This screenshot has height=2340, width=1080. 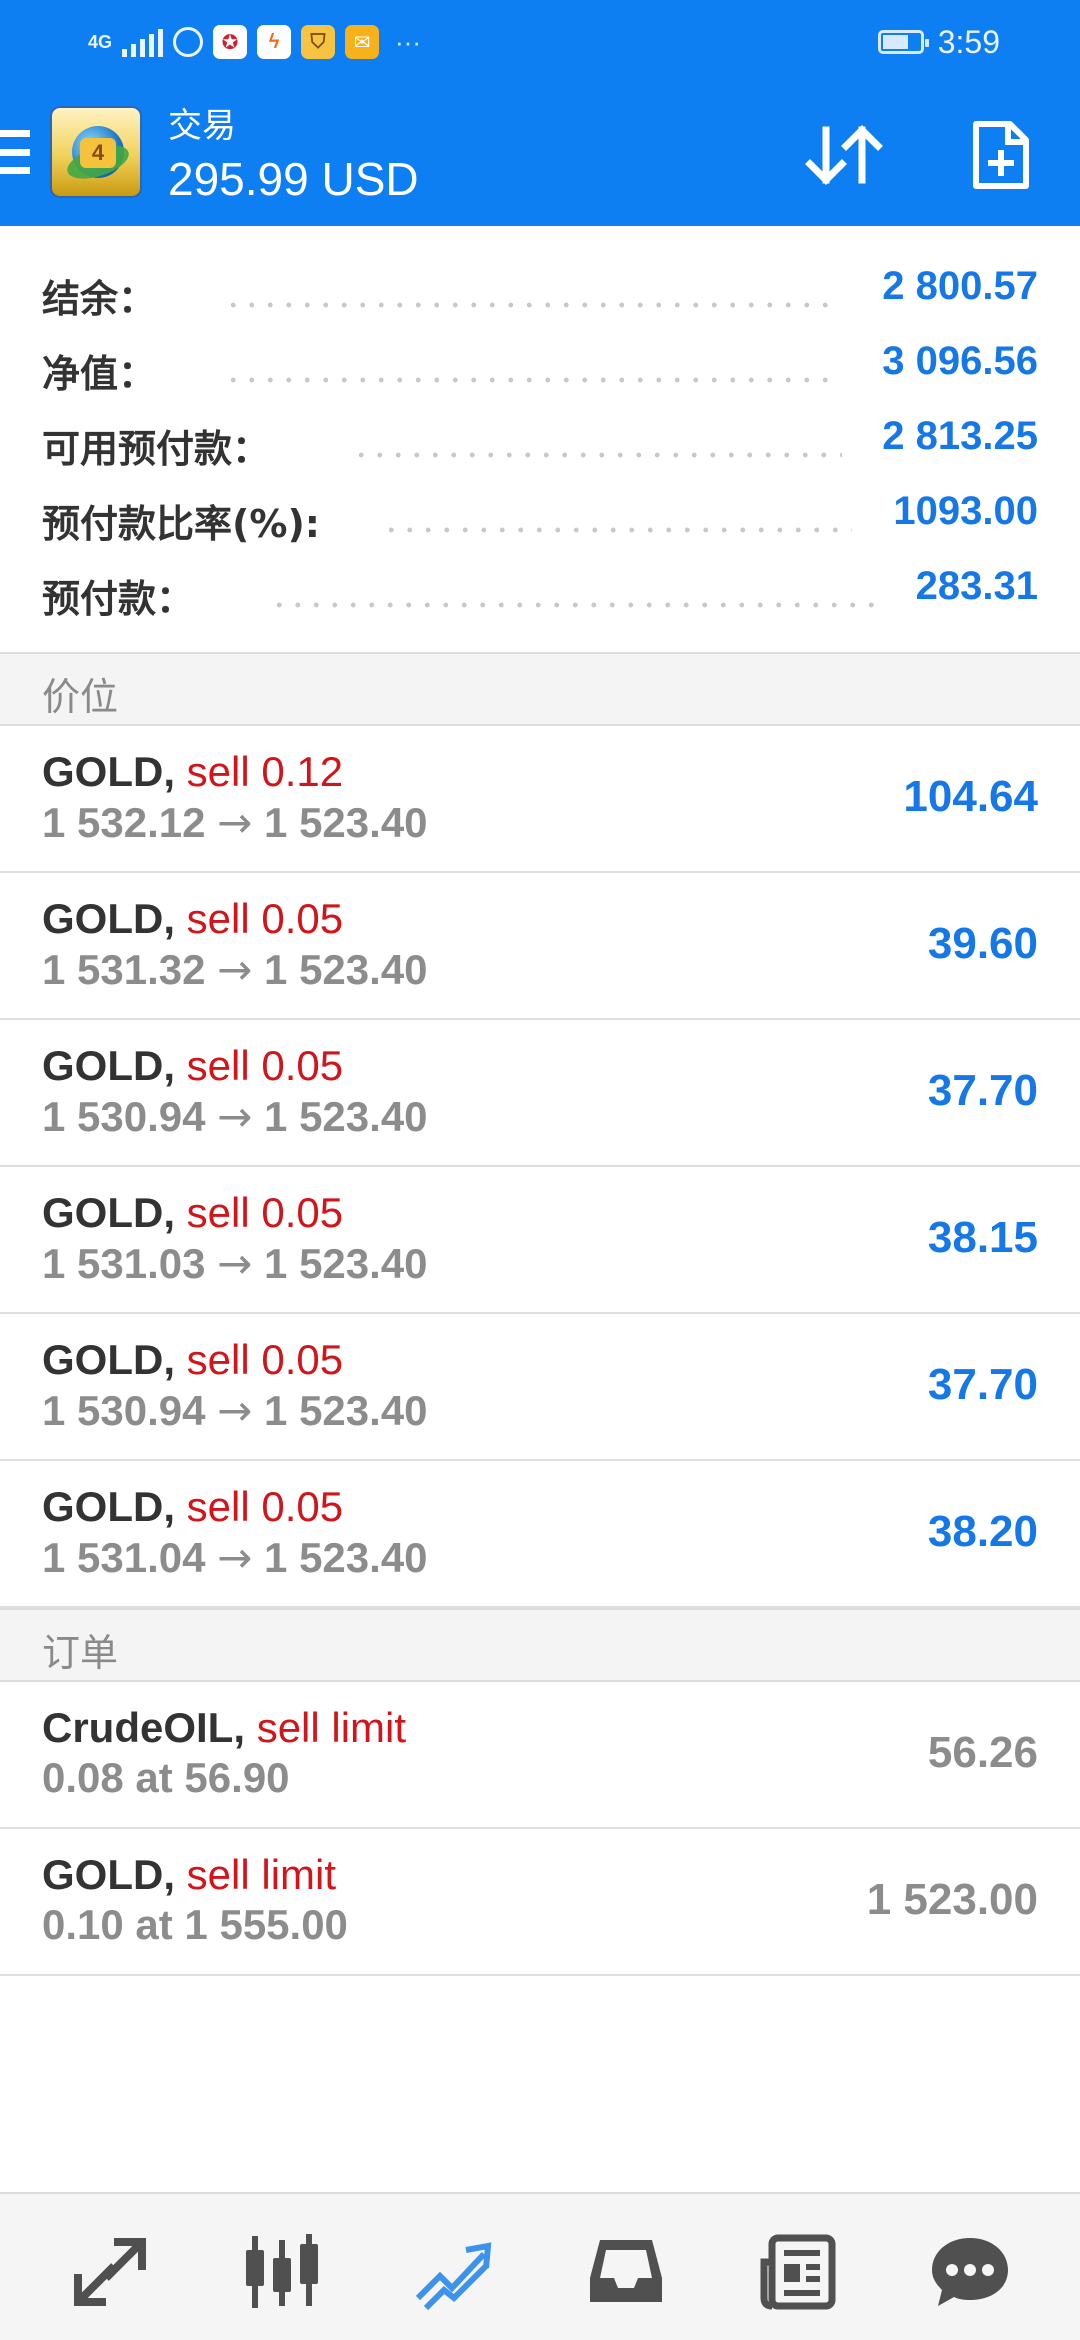 I want to click on order-price: 1 523.00, so click(x=952, y=1899).